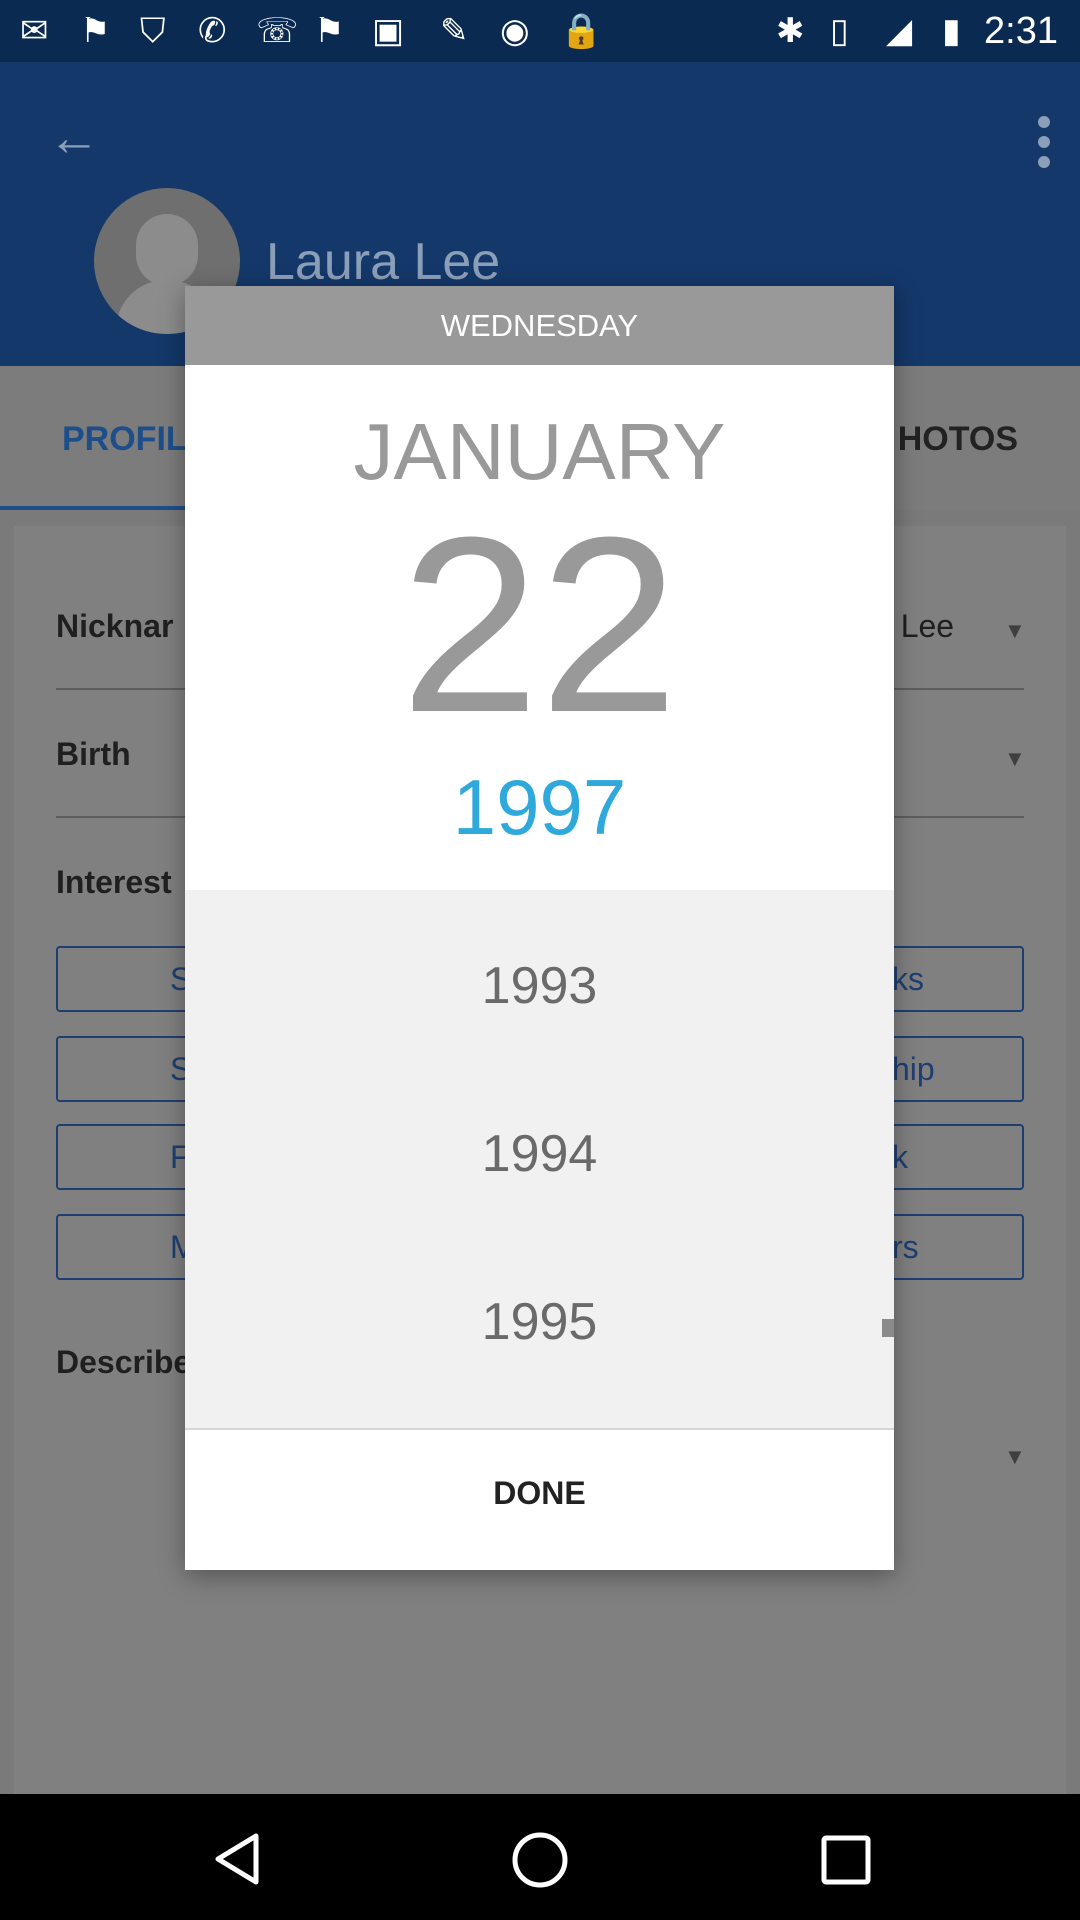 The height and width of the screenshot is (1920, 1080). Describe the element at coordinates (74, 138) in the screenshot. I see `arrow-back-icon: ←` at that location.